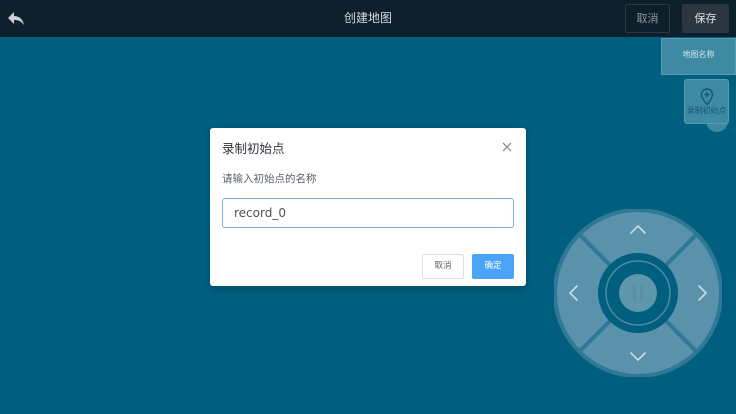  I want to click on map-name-tab: 地图名称, so click(698, 56).